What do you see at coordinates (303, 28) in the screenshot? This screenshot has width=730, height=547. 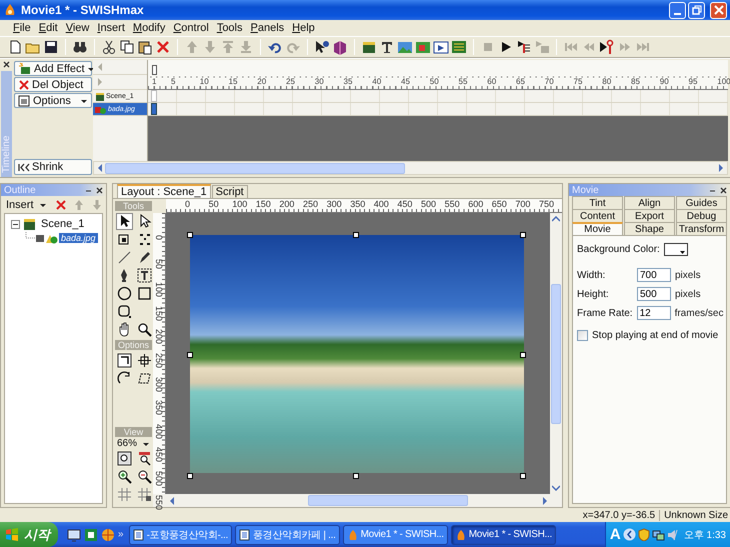 I see `menu-item: Help` at bounding box center [303, 28].